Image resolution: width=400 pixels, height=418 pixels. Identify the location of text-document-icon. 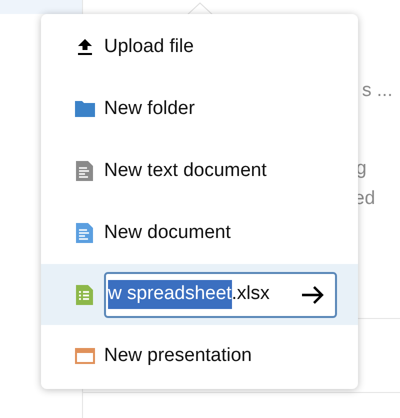
(84, 171).